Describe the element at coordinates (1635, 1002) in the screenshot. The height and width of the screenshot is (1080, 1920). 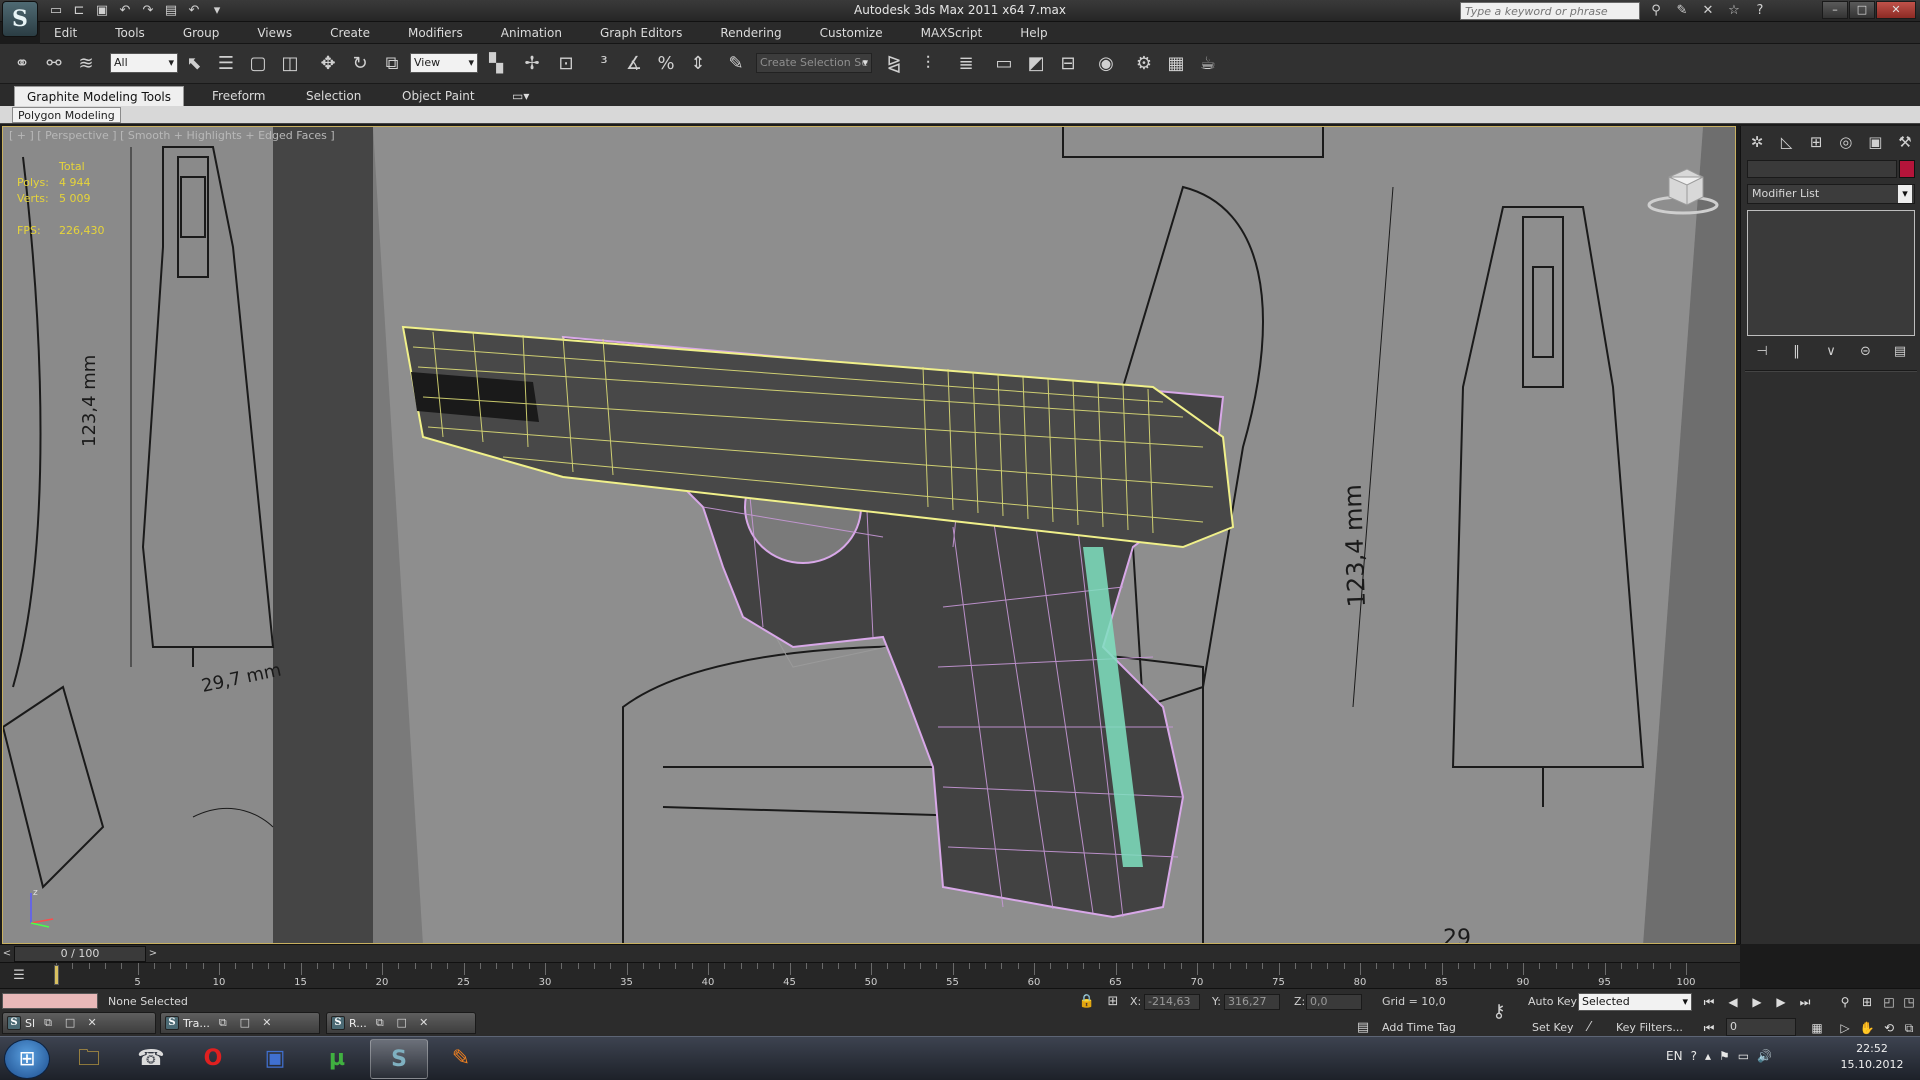
I see `key-mode-select: Selected` at that location.